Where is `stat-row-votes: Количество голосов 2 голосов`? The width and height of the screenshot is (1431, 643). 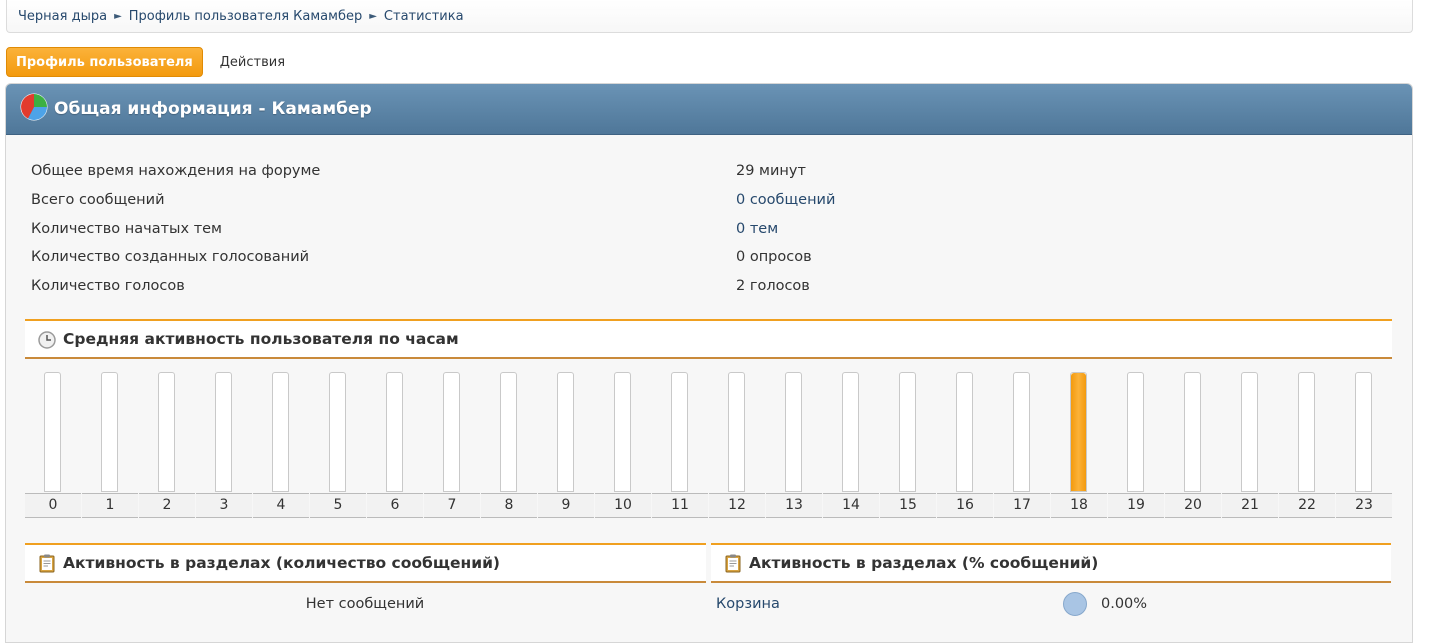
stat-row-votes: Количество голосов 2 голосов is located at coordinates (711, 286).